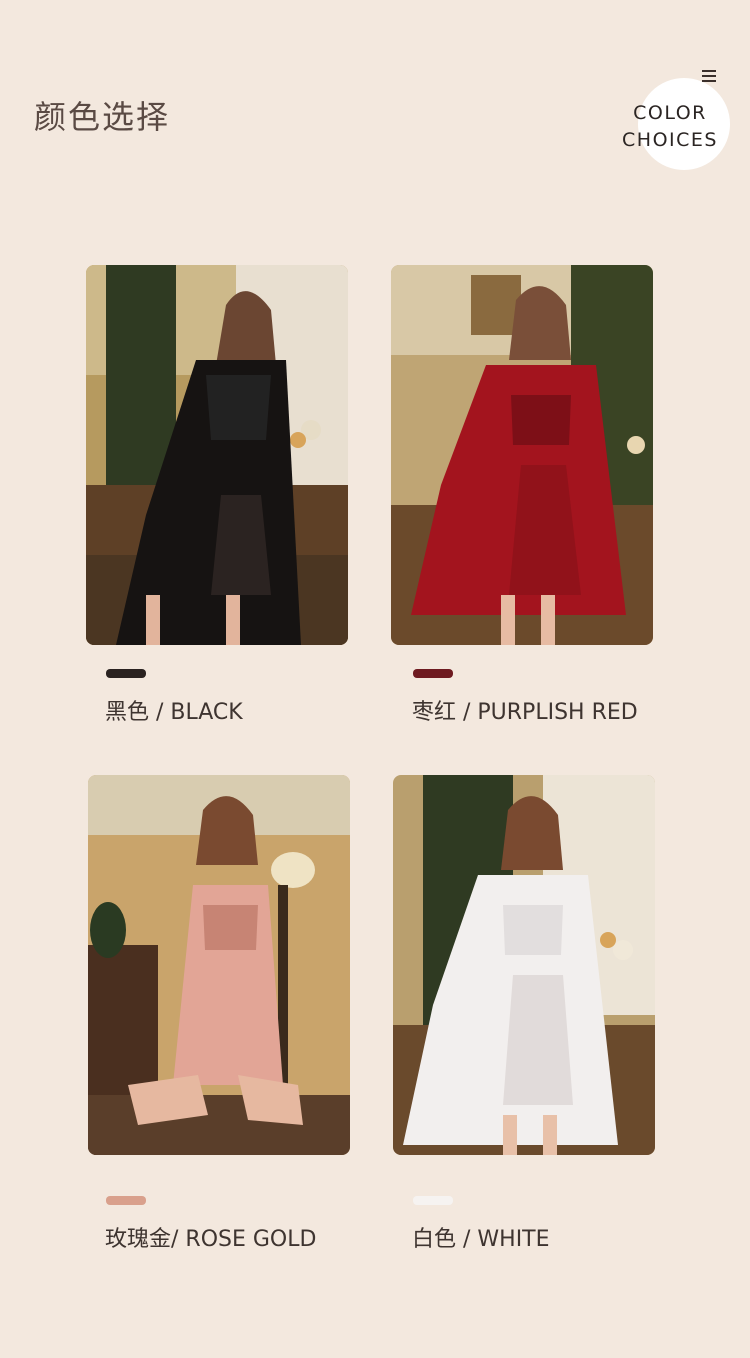 This screenshot has width=750, height=1358. Describe the element at coordinates (102, 117) in the screenshot. I see `page-title: 颜色选择` at that location.